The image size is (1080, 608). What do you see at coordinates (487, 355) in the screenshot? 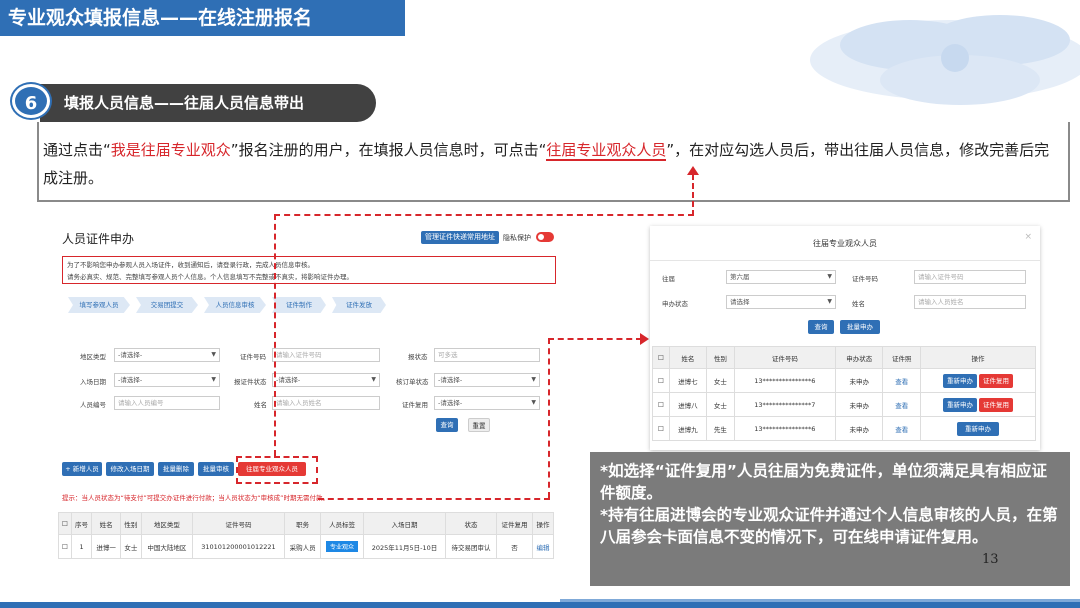
I see `status-select: 可多选` at bounding box center [487, 355].